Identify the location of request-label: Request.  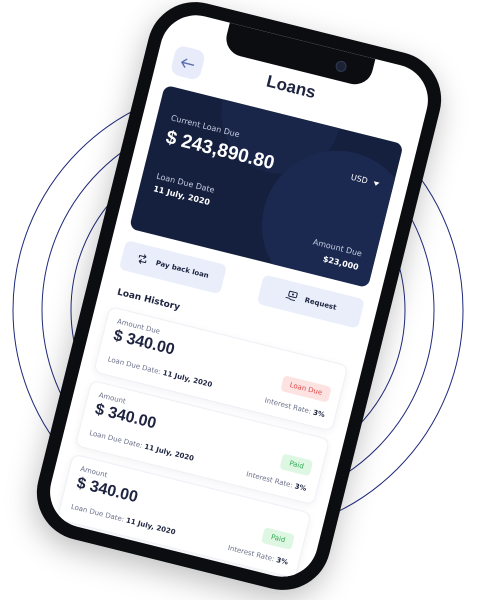
(320, 304).